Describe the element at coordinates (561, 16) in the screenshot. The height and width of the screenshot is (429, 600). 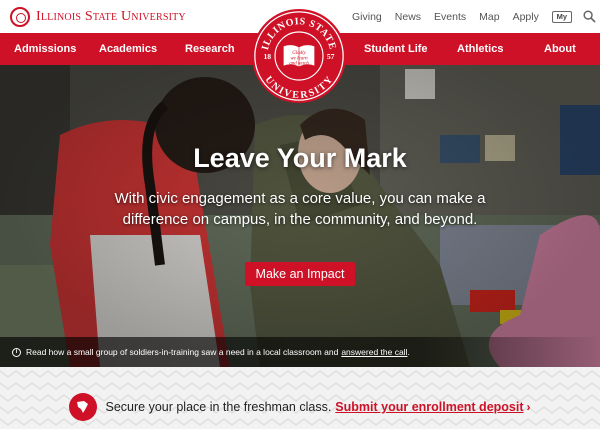
I see `my-portal-button: My` at that location.